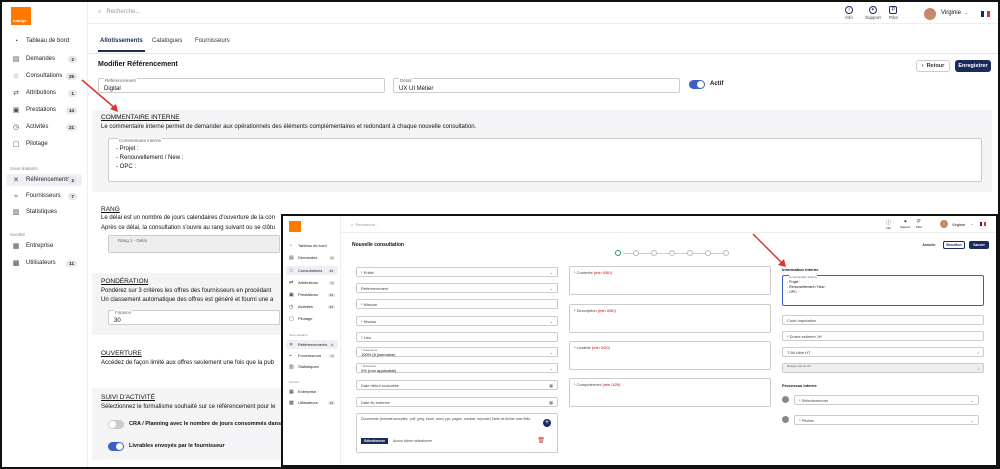 This screenshot has height=469, width=1000. Describe the element at coordinates (194, 317) in the screenshot. I see `finance-field: Finance 30` at that location.